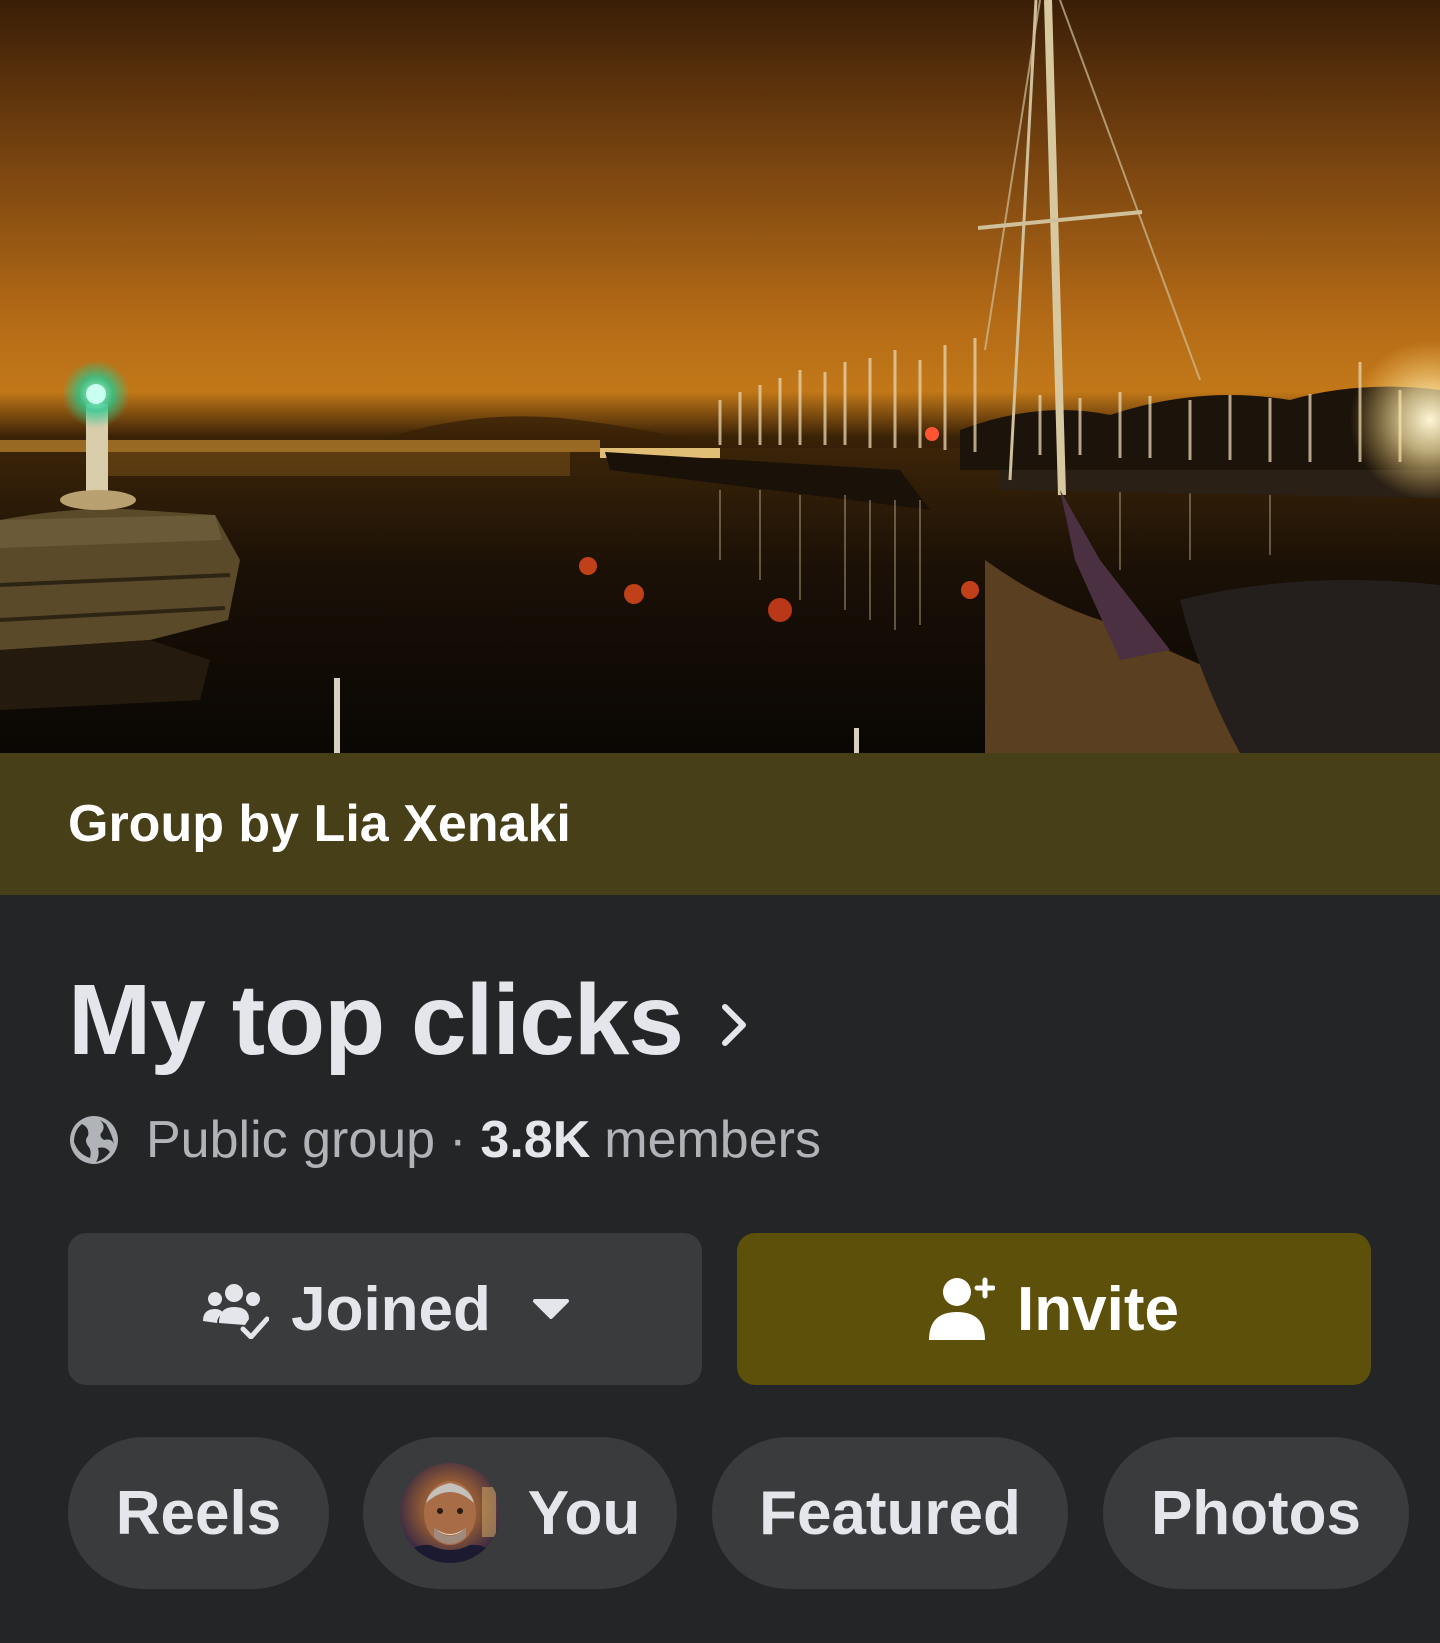  Describe the element at coordinates (712, 1140) in the screenshot. I see `member-label: members` at that location.